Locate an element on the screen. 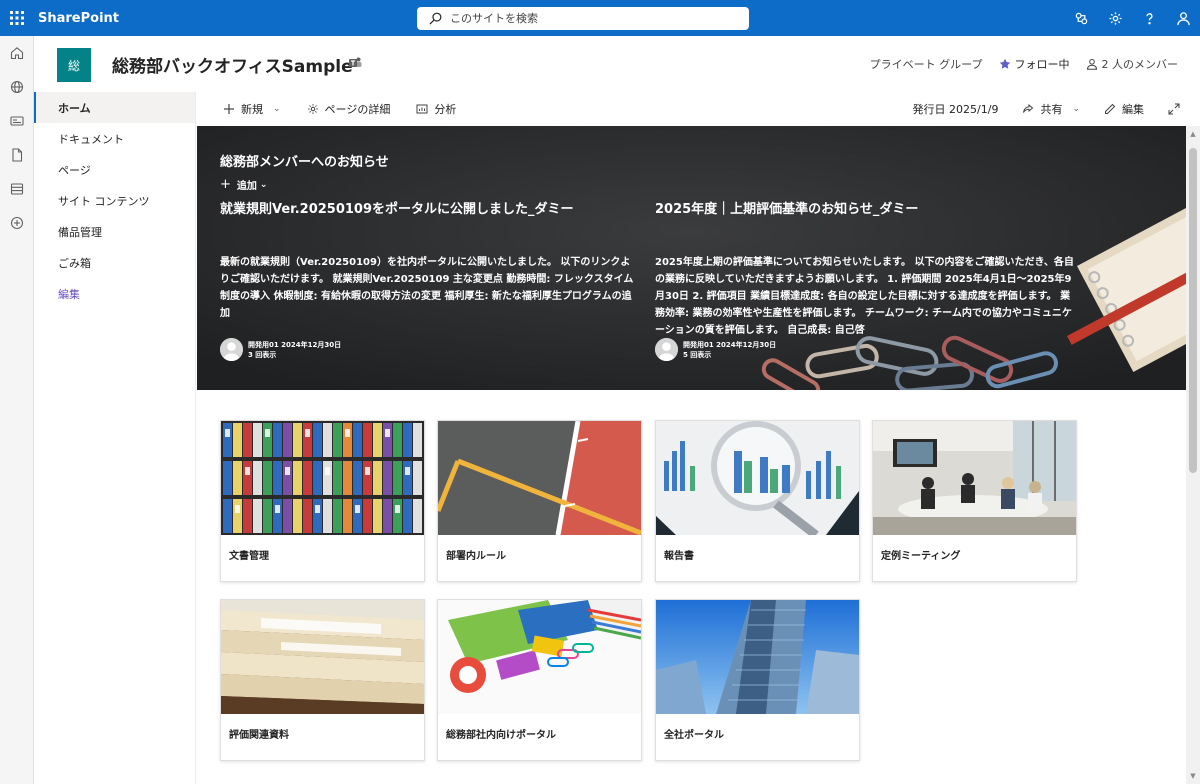 Image resolution: width=1200 pixels, height=784 pixels. follow-label: フォロー中 is located at coordinates (1042, 64).